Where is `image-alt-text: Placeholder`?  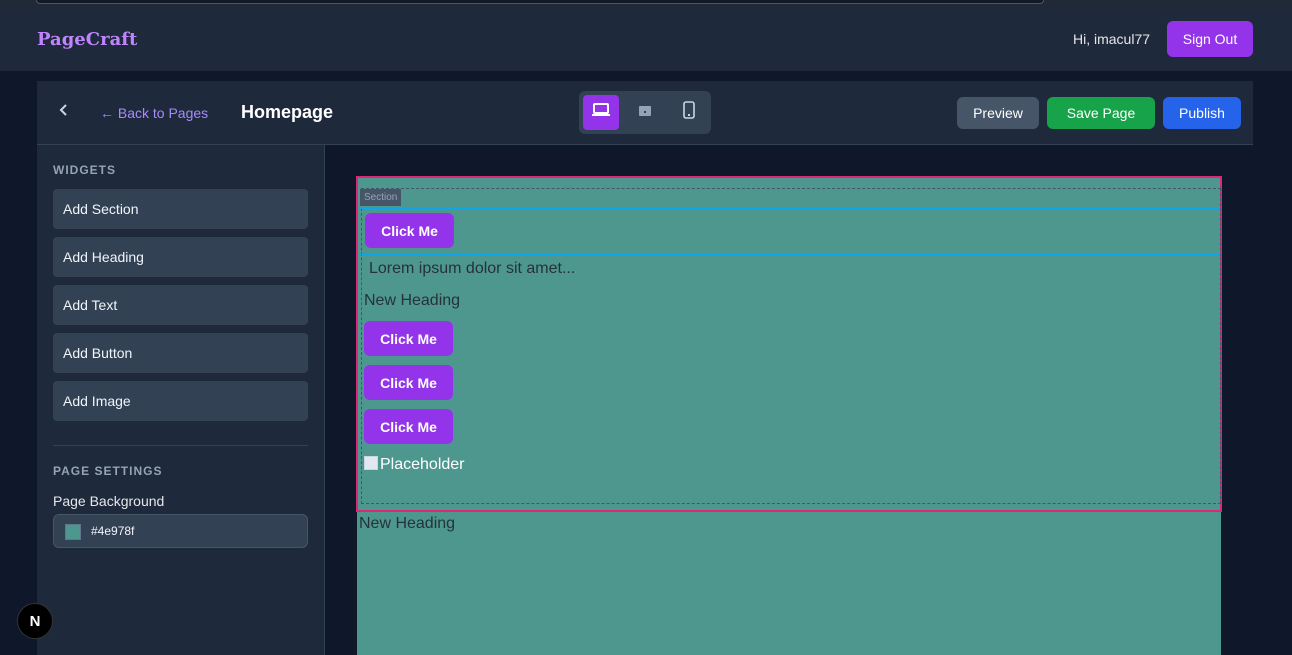
image-alt-text: Placeholder is located at coordinates (422, 464).